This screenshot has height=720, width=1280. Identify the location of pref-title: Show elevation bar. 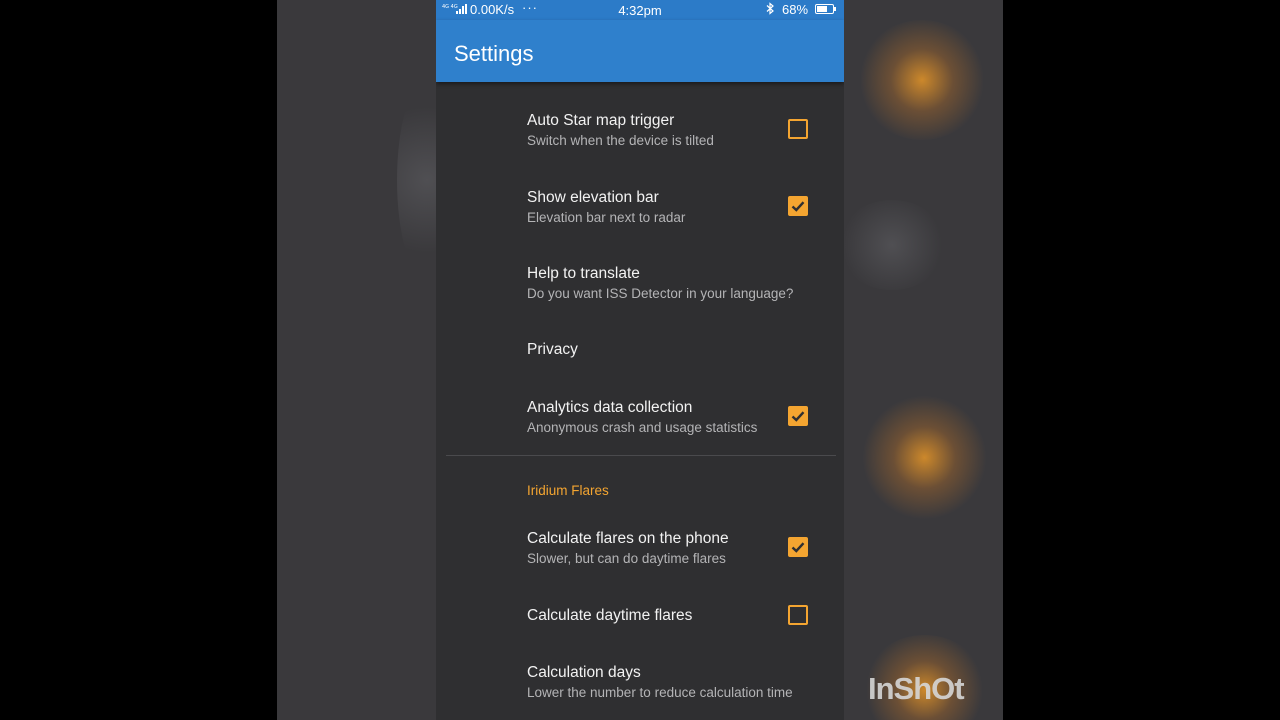
(593, 197).